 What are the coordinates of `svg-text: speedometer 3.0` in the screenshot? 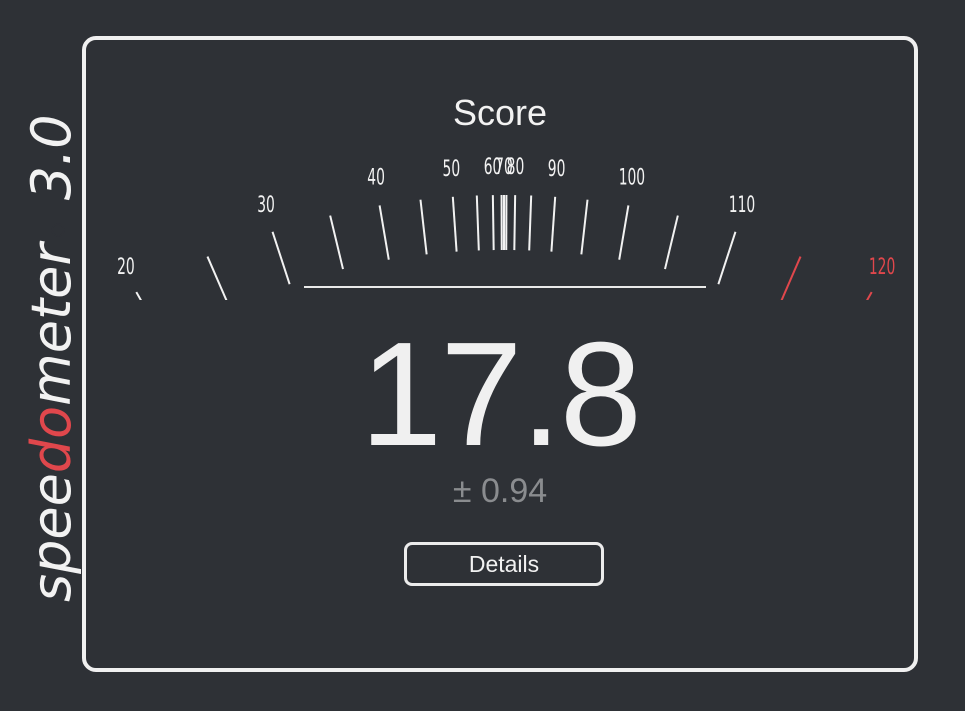 It's located at (51, 358).